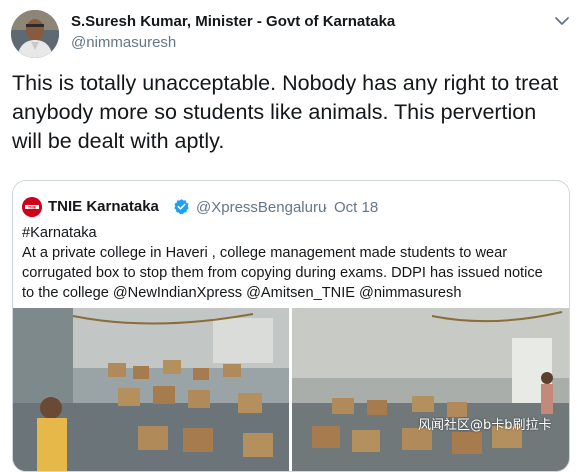 Image resolution: width=580 pixels, height=472 pixels. What do you see at coordinates (485, 425) in the screenshot?
I see `watermark: 风闻社区@b卡b刷拉卡` at bounding box center [485, 425].